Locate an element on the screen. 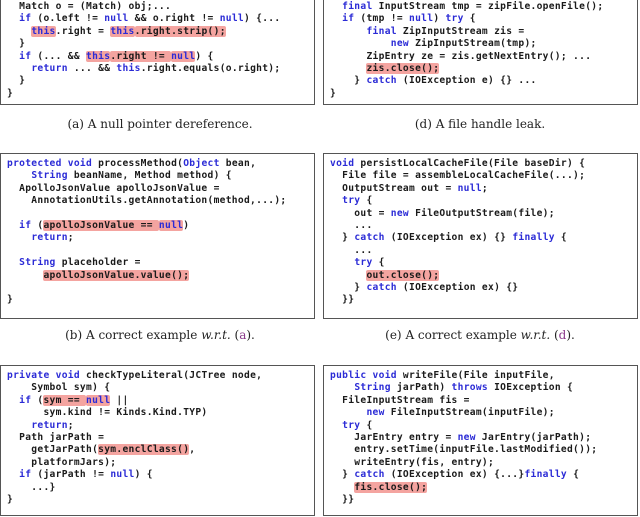 This screenshot has height=517, width=640. keyword-token: try is located at coordinates (351, 425).